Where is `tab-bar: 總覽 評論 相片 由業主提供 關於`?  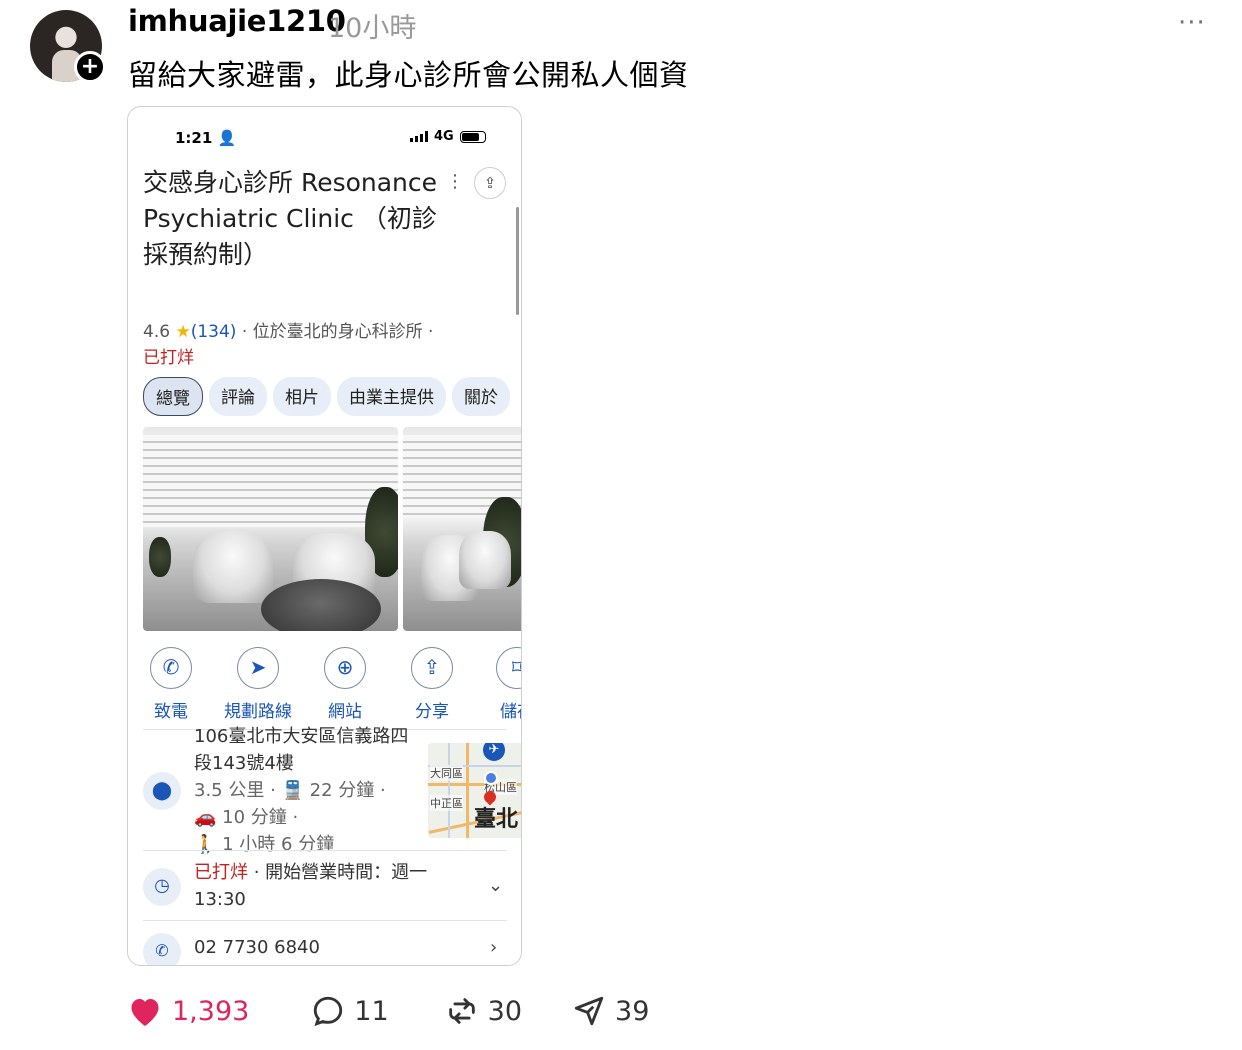 tab-bar: 總覽 評論 相片 由業主提供 關於 is located at coordinates (326, 396).